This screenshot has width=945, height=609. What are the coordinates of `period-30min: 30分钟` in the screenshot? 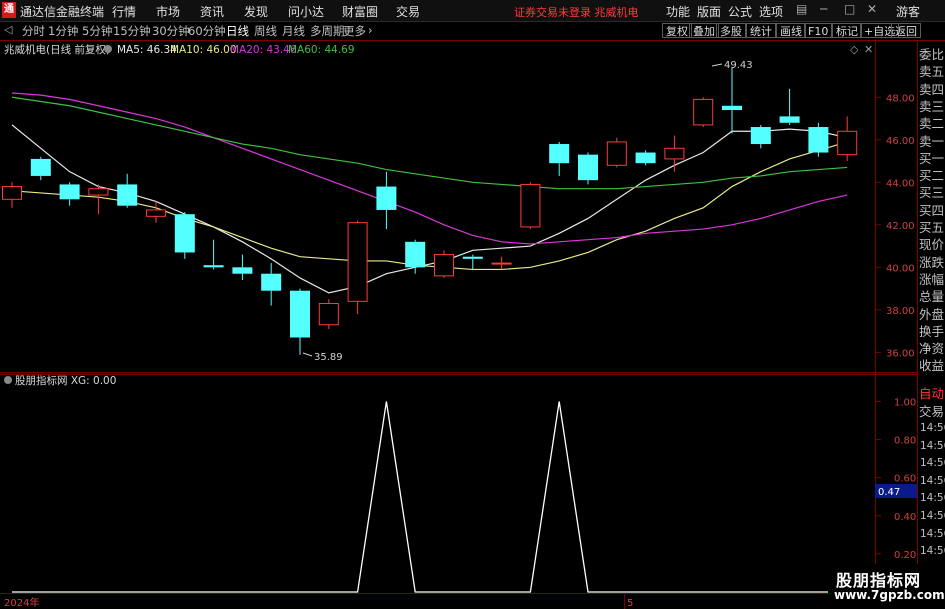 It's located at (171, 31).